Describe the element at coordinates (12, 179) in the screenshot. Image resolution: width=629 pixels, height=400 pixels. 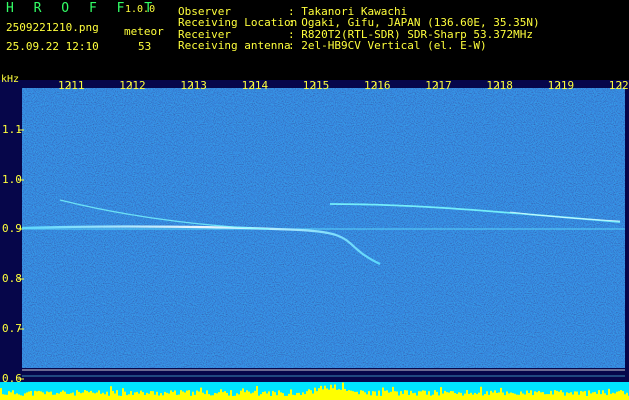
I see `freq-tick-label: 1.0` at that location.